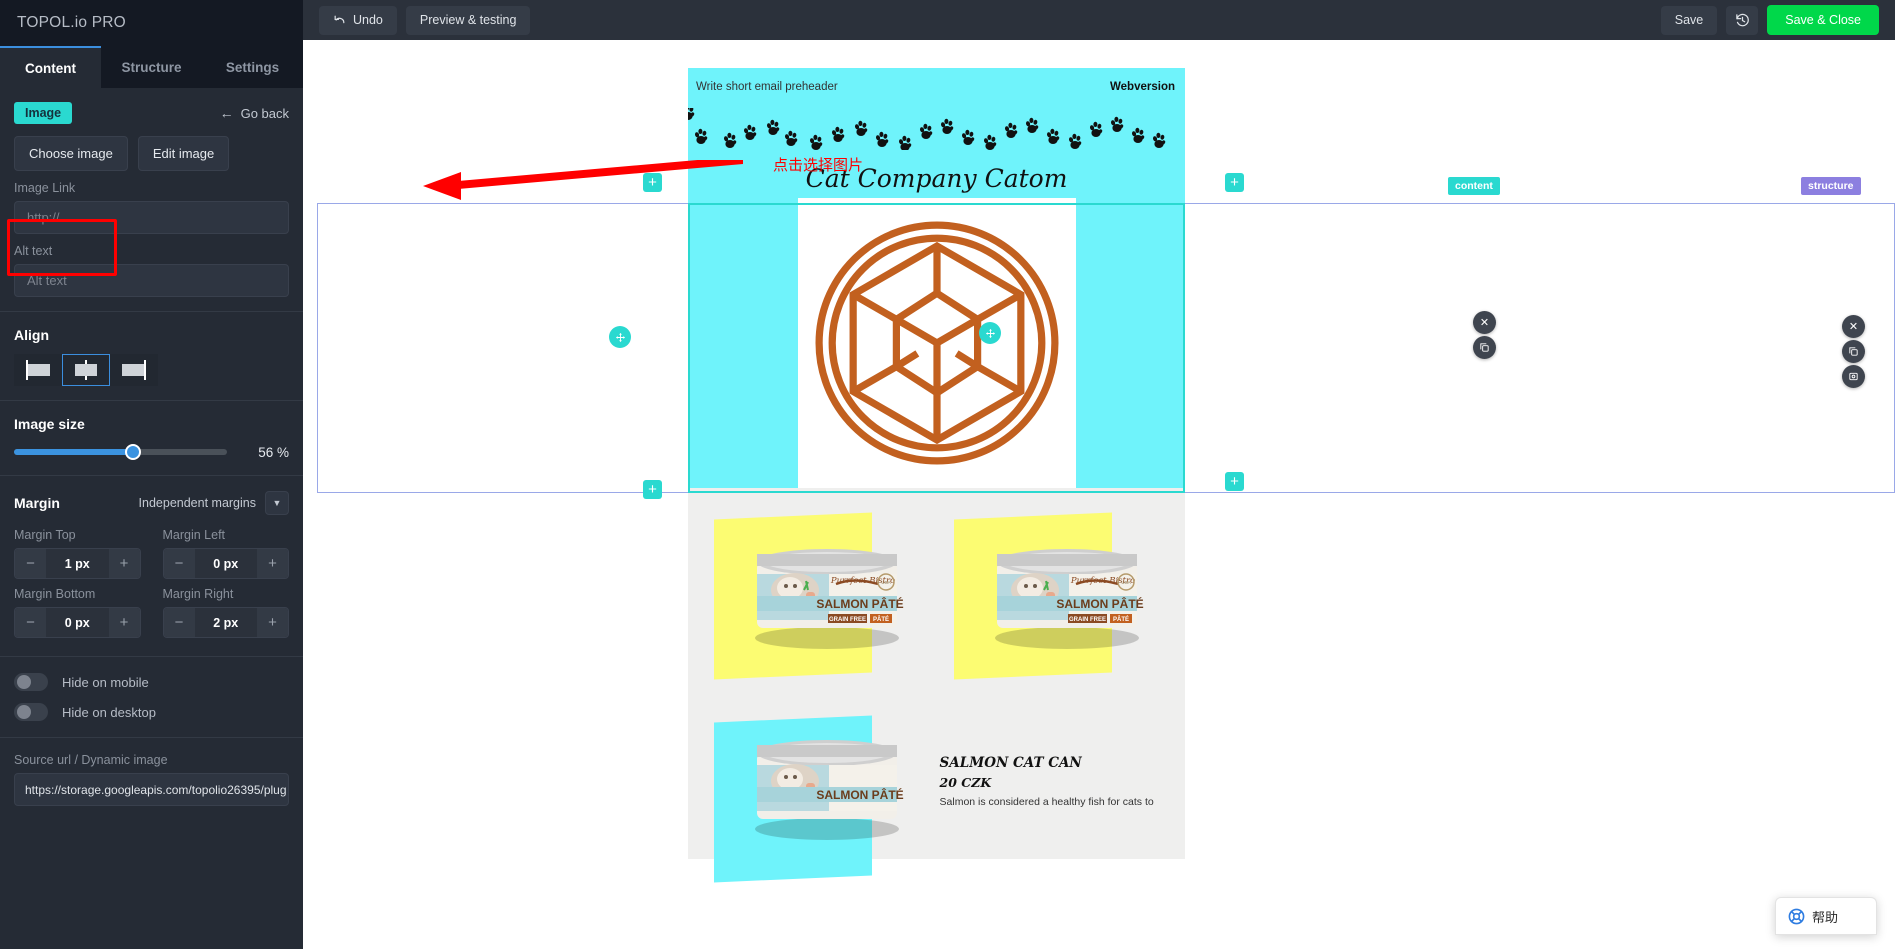 The image size is (1895, 949). I want to click on hide-mobile-row: Hide on mobile, so click(151, 674).